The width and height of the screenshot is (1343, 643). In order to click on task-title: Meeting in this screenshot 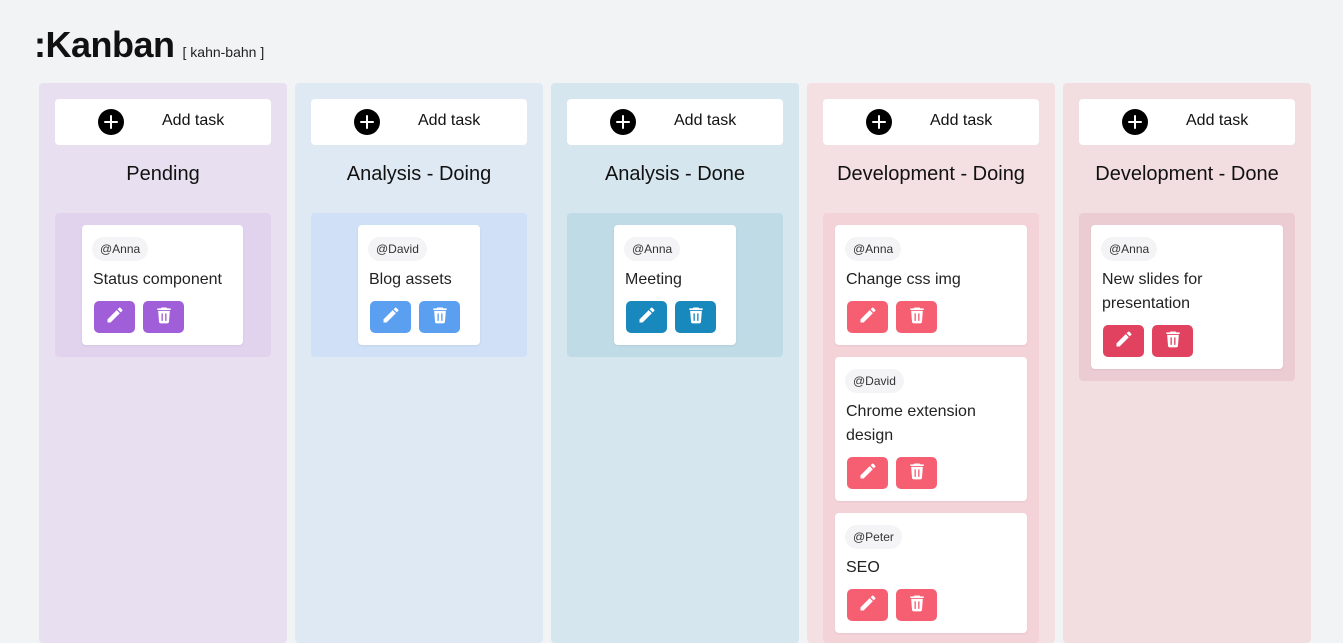, I will do `click(653, 279)`.